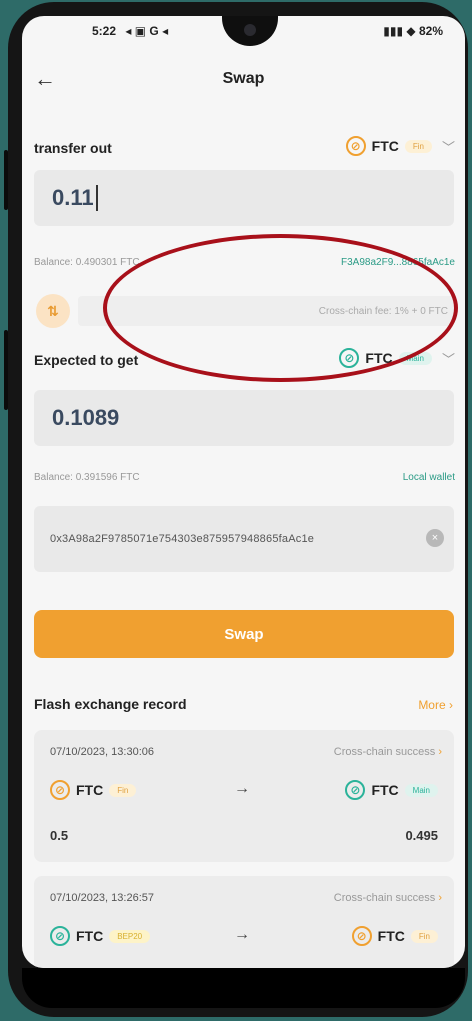 This screenshot has width=472, height=1021. What do you see at coordinates (400, 146) in the screenshot?
I see `transfer-out-token-select: ⊘ FTC Fin ﹀` at bounding box center [400, 146].